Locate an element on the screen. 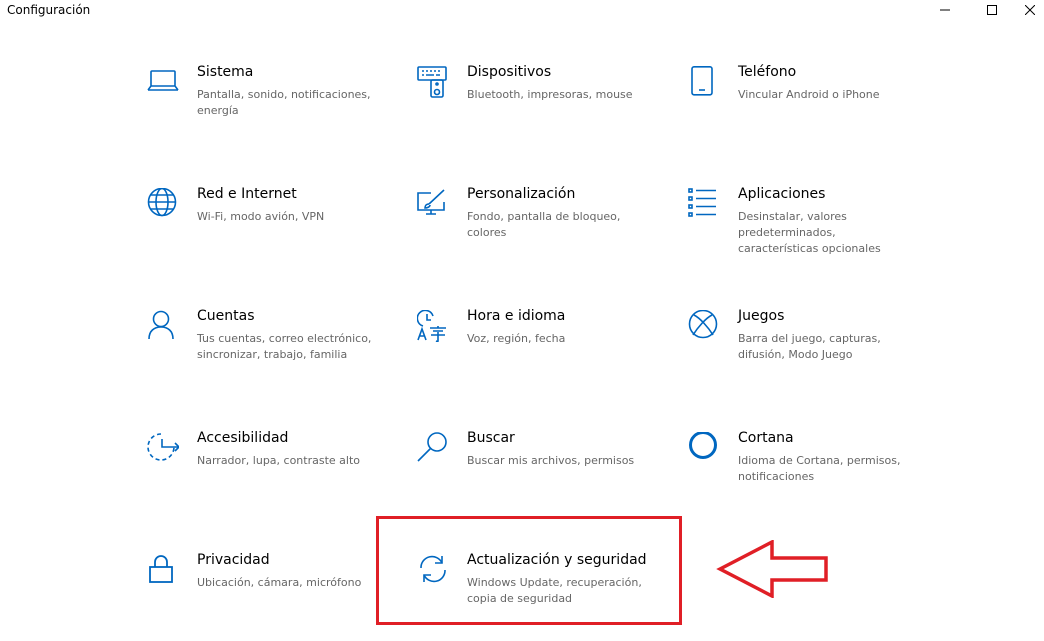 The height and width of the screenshot is (641, 1044). maximize-button is located at coordinates (992, 10).